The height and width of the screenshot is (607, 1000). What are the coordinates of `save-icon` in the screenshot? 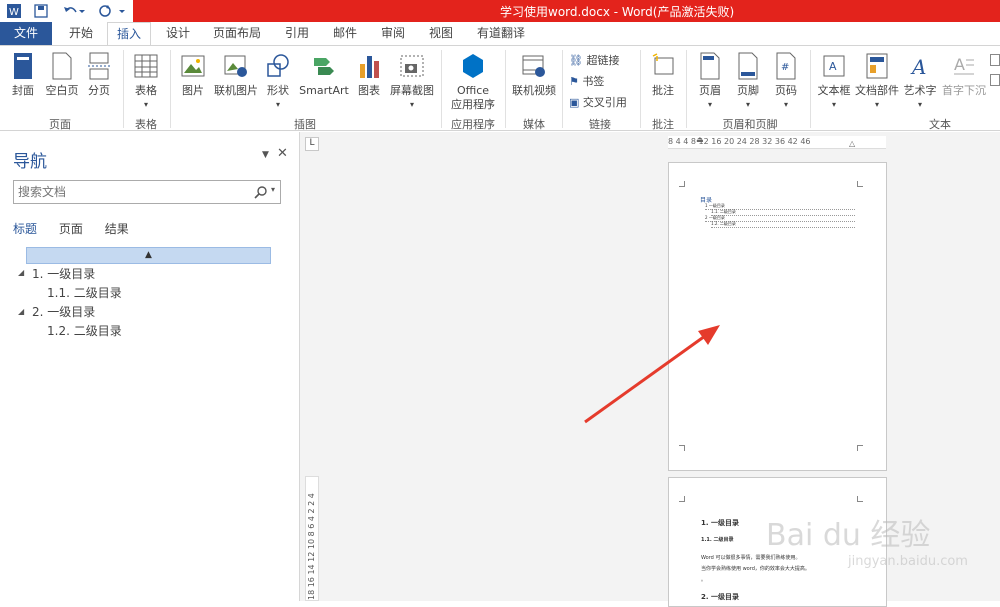 It's located at (41, 11).